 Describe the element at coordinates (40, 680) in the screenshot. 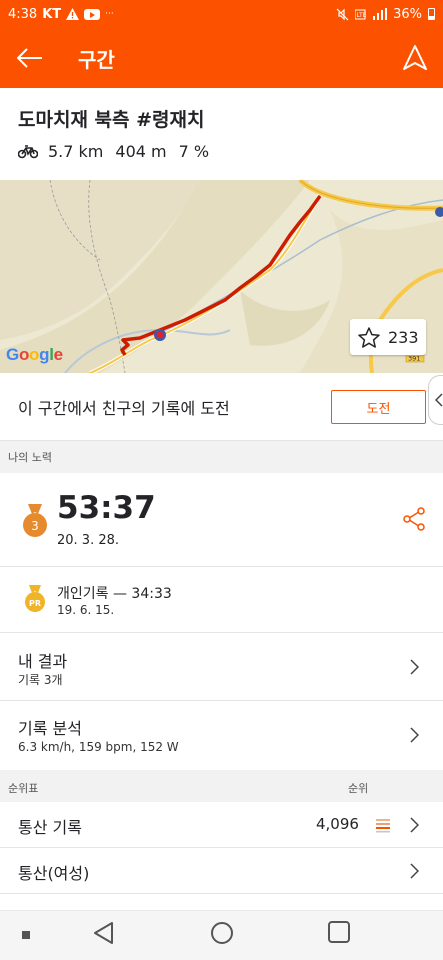

I see `my-results-subtitle: 기록 3개` at that location.